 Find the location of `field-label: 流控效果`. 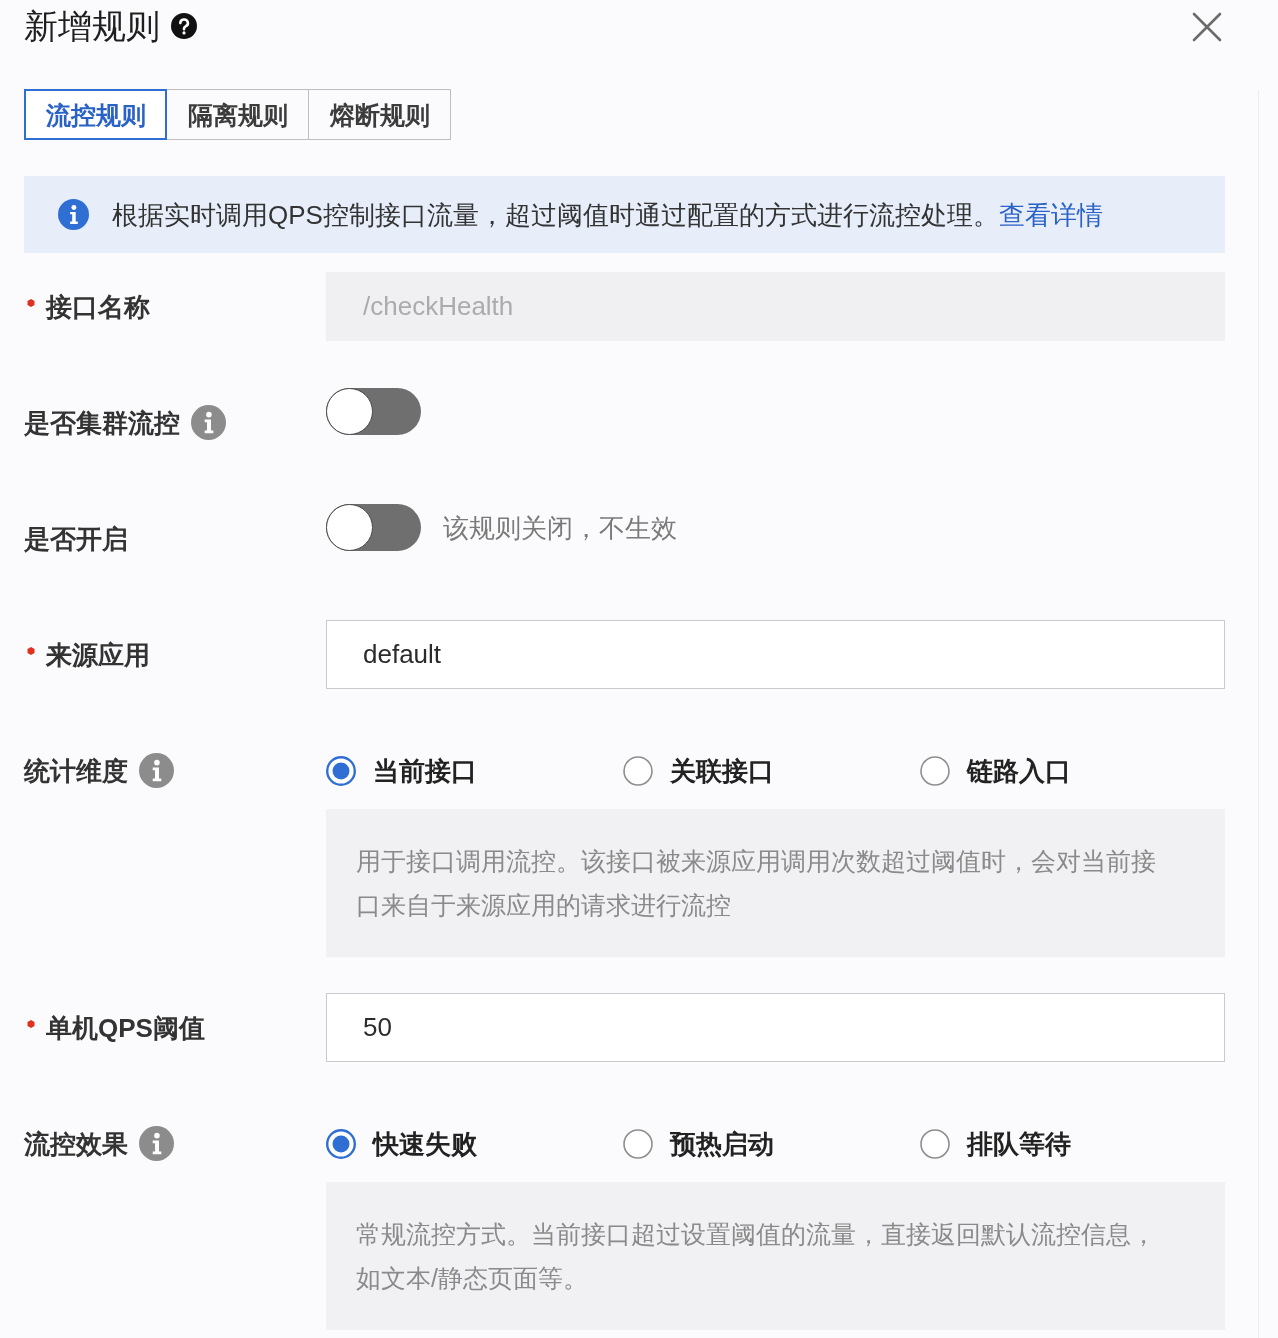

field-label: 流控效果 is located at coordinates (76, 1144).